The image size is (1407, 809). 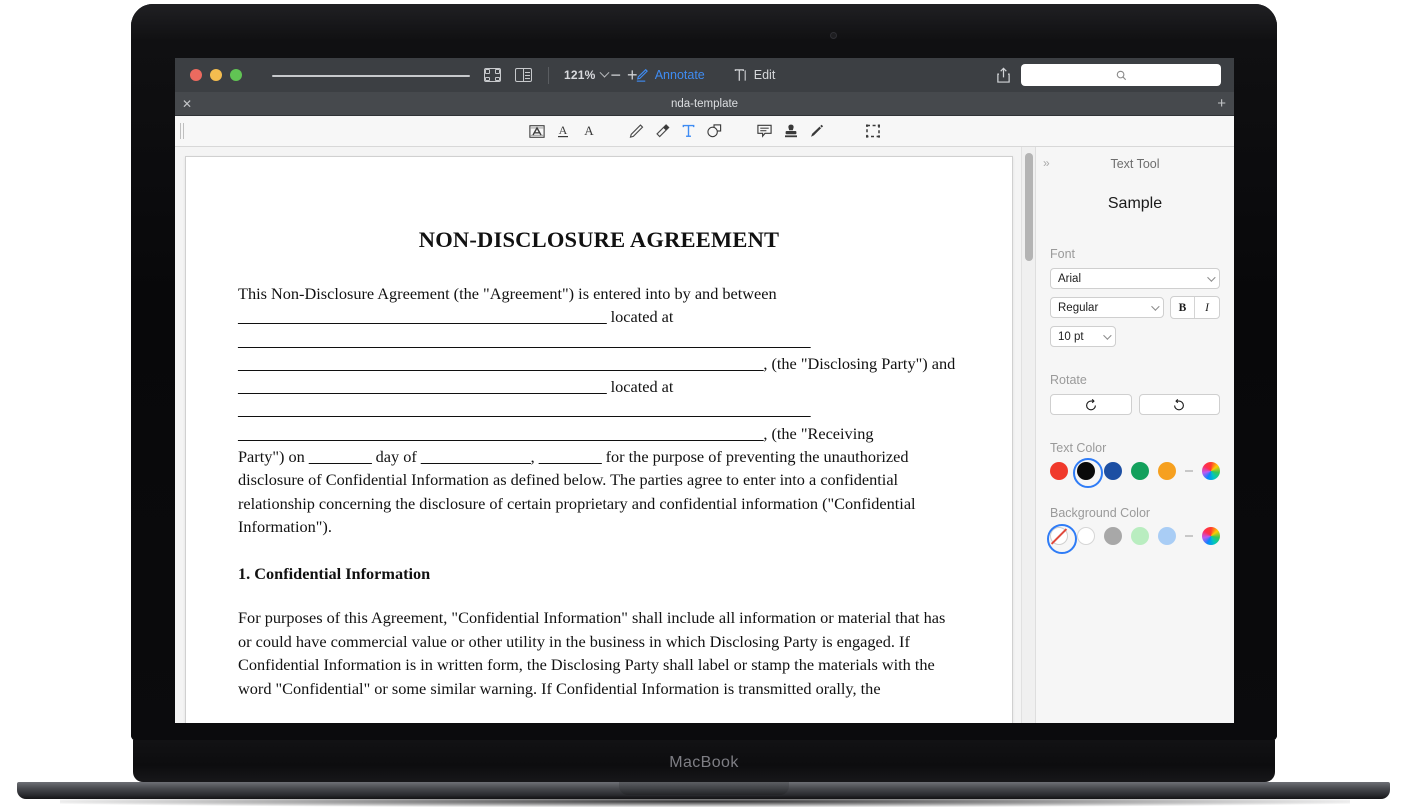 I want to click on titlebar-right-tools, so click(x=1108, y=75).